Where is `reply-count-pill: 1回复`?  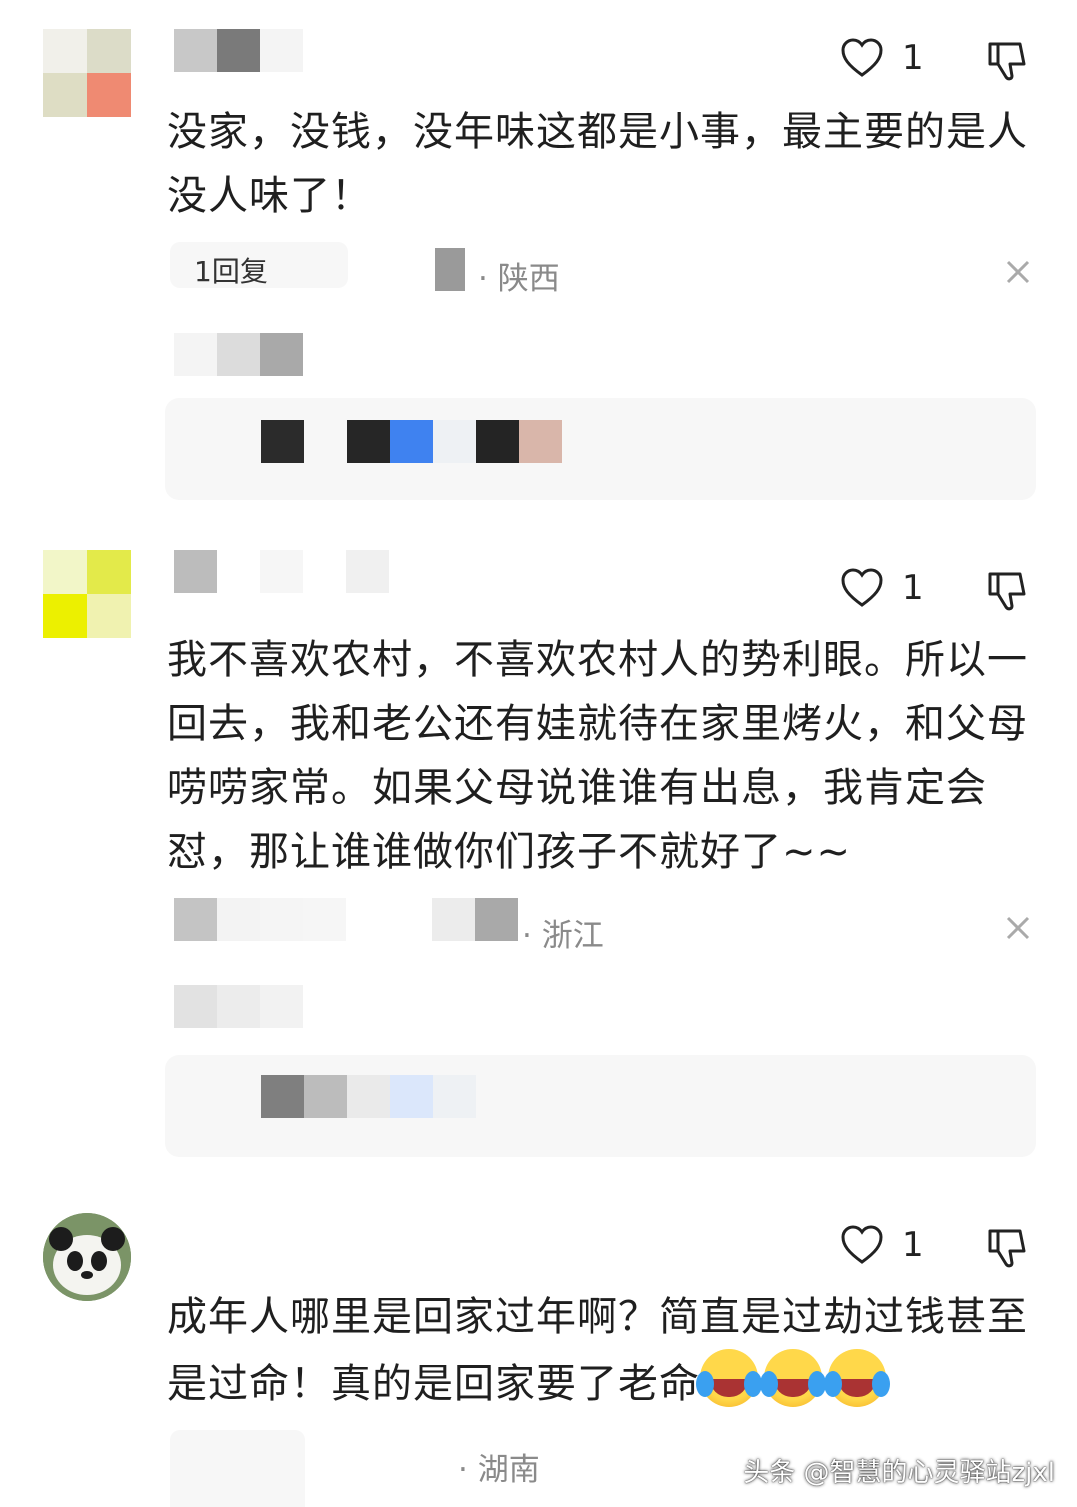 reply-count-pill: 1回复 is located at coordinates (259, 265).